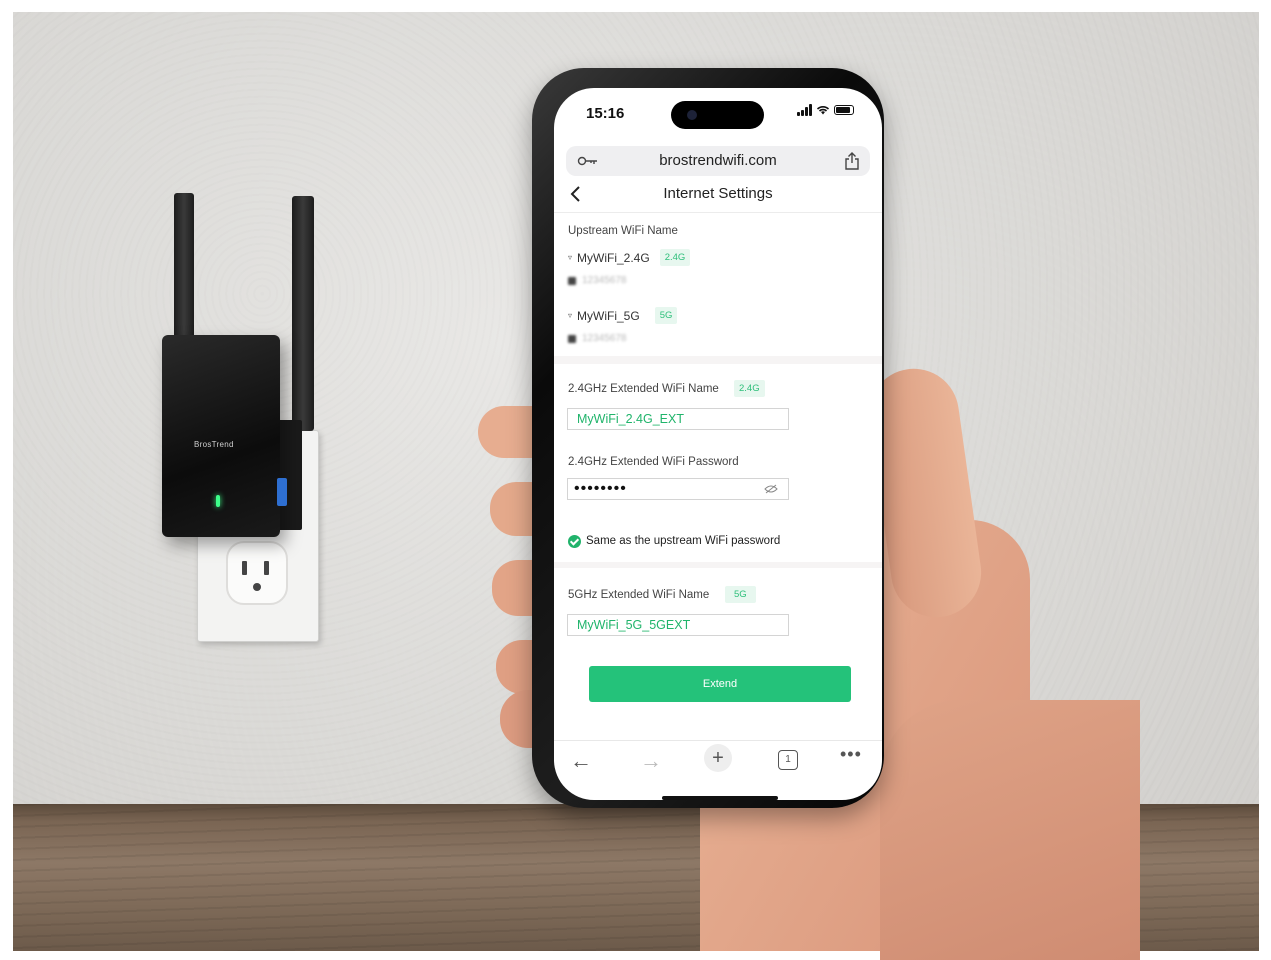 This screenshot has width=1271, height=960. Describe the element at coordinates (666, 315) in the screenshot. I see `band-tag: 5G` at that location.